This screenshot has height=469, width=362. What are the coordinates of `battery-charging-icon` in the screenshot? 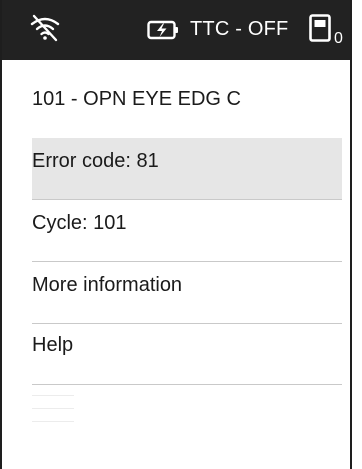 It's located at (162, 30).